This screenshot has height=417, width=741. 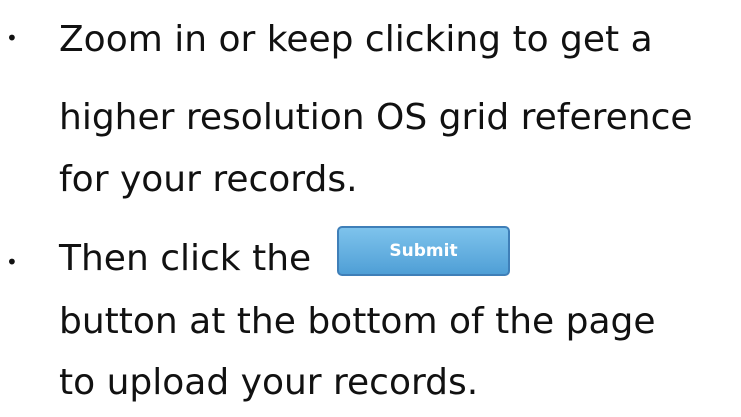 What do you see at coordinates (185, 258) in the screenshot?
I see `instruction-text: Then click the` at bounding box center [185, 258].